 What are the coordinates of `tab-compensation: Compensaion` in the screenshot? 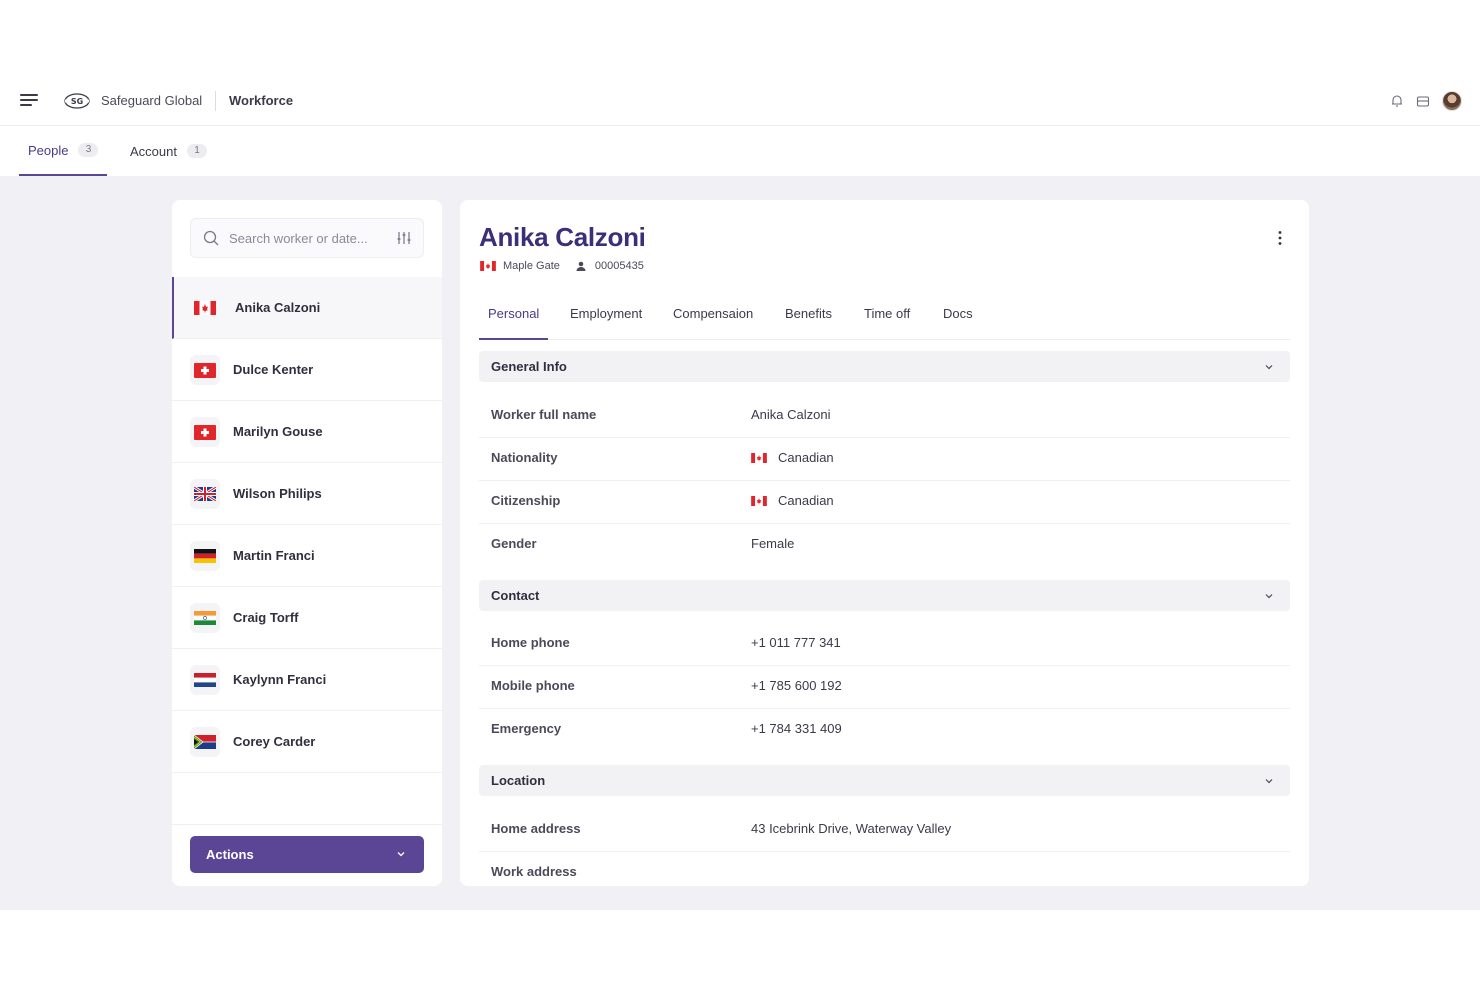 It's located at (713, 318).